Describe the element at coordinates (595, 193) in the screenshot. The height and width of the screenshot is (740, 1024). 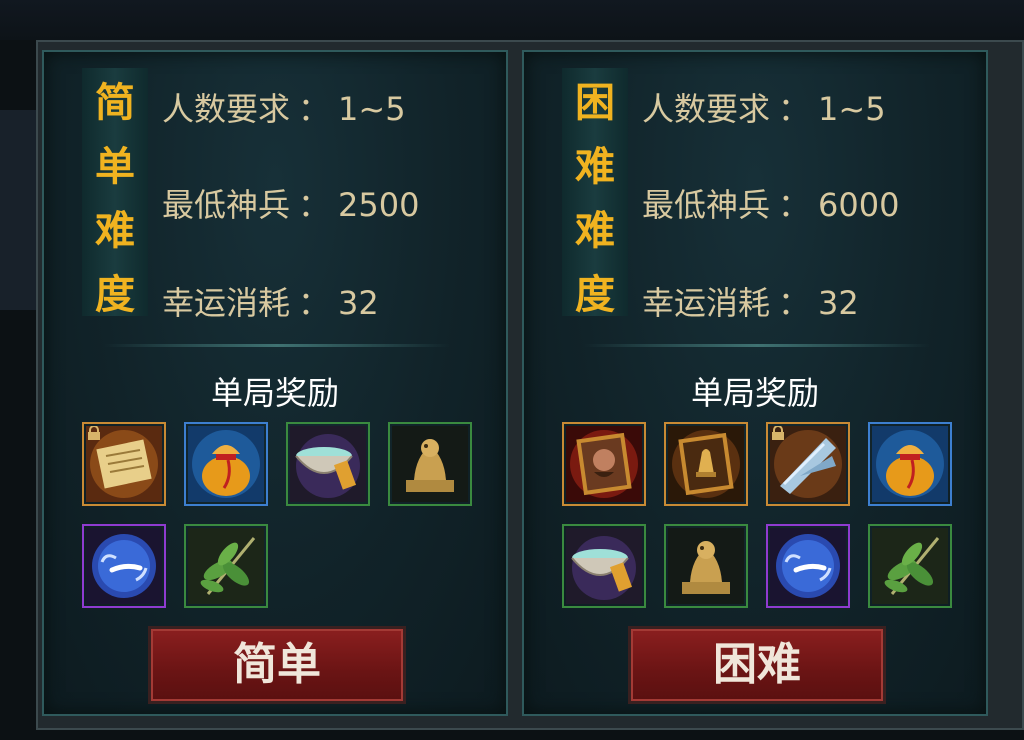
I see `difficulty-title: 困 难 难 度` at that location.